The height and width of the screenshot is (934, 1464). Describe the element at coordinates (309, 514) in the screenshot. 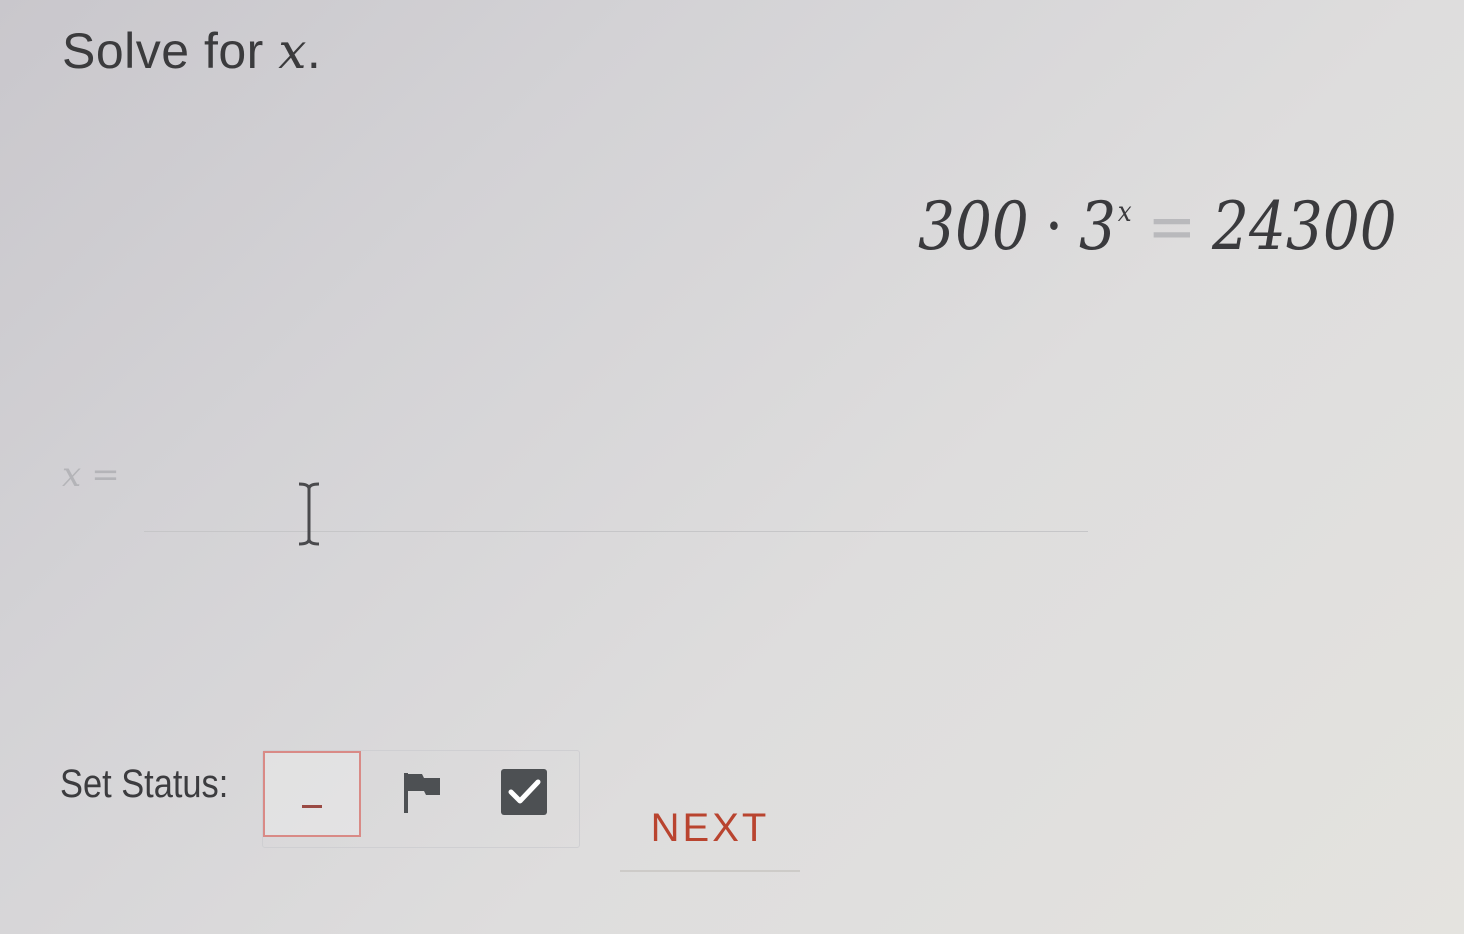

I see `text-cursor-icon` at that location.